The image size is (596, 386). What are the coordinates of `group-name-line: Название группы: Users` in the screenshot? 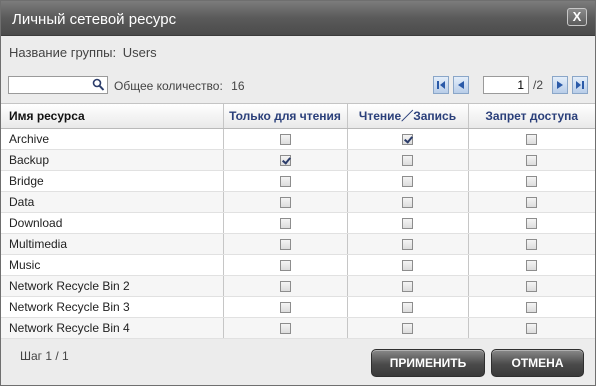 It's located at (84, 52).